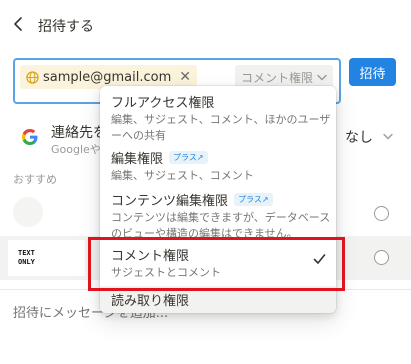  What do you see at coordinates (28, 212) in the screenshot?
I see `avatar` at bounding box center [28, 212].